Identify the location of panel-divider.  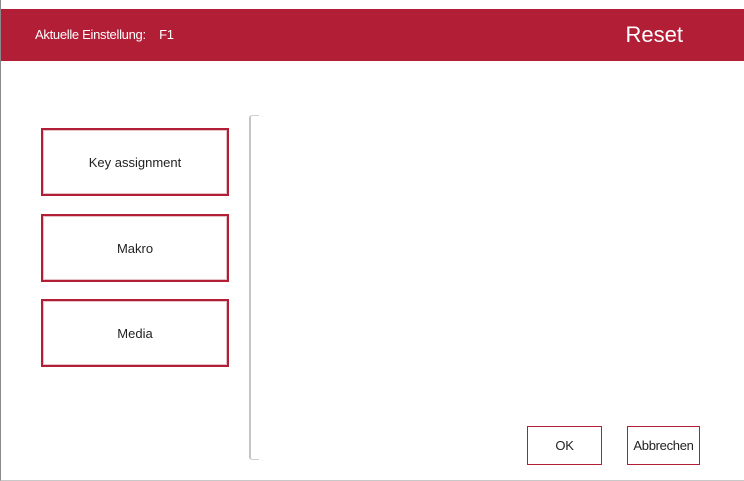
(254, 287).